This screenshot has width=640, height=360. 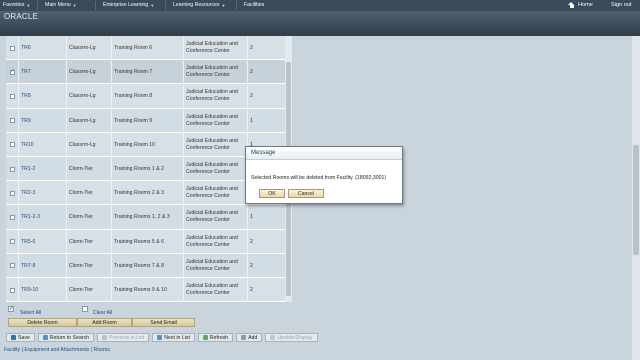 What do you see at coordinates (272, 193) in the screenshot?
I see `ok-button: OK` at bounding box center [272, 193].